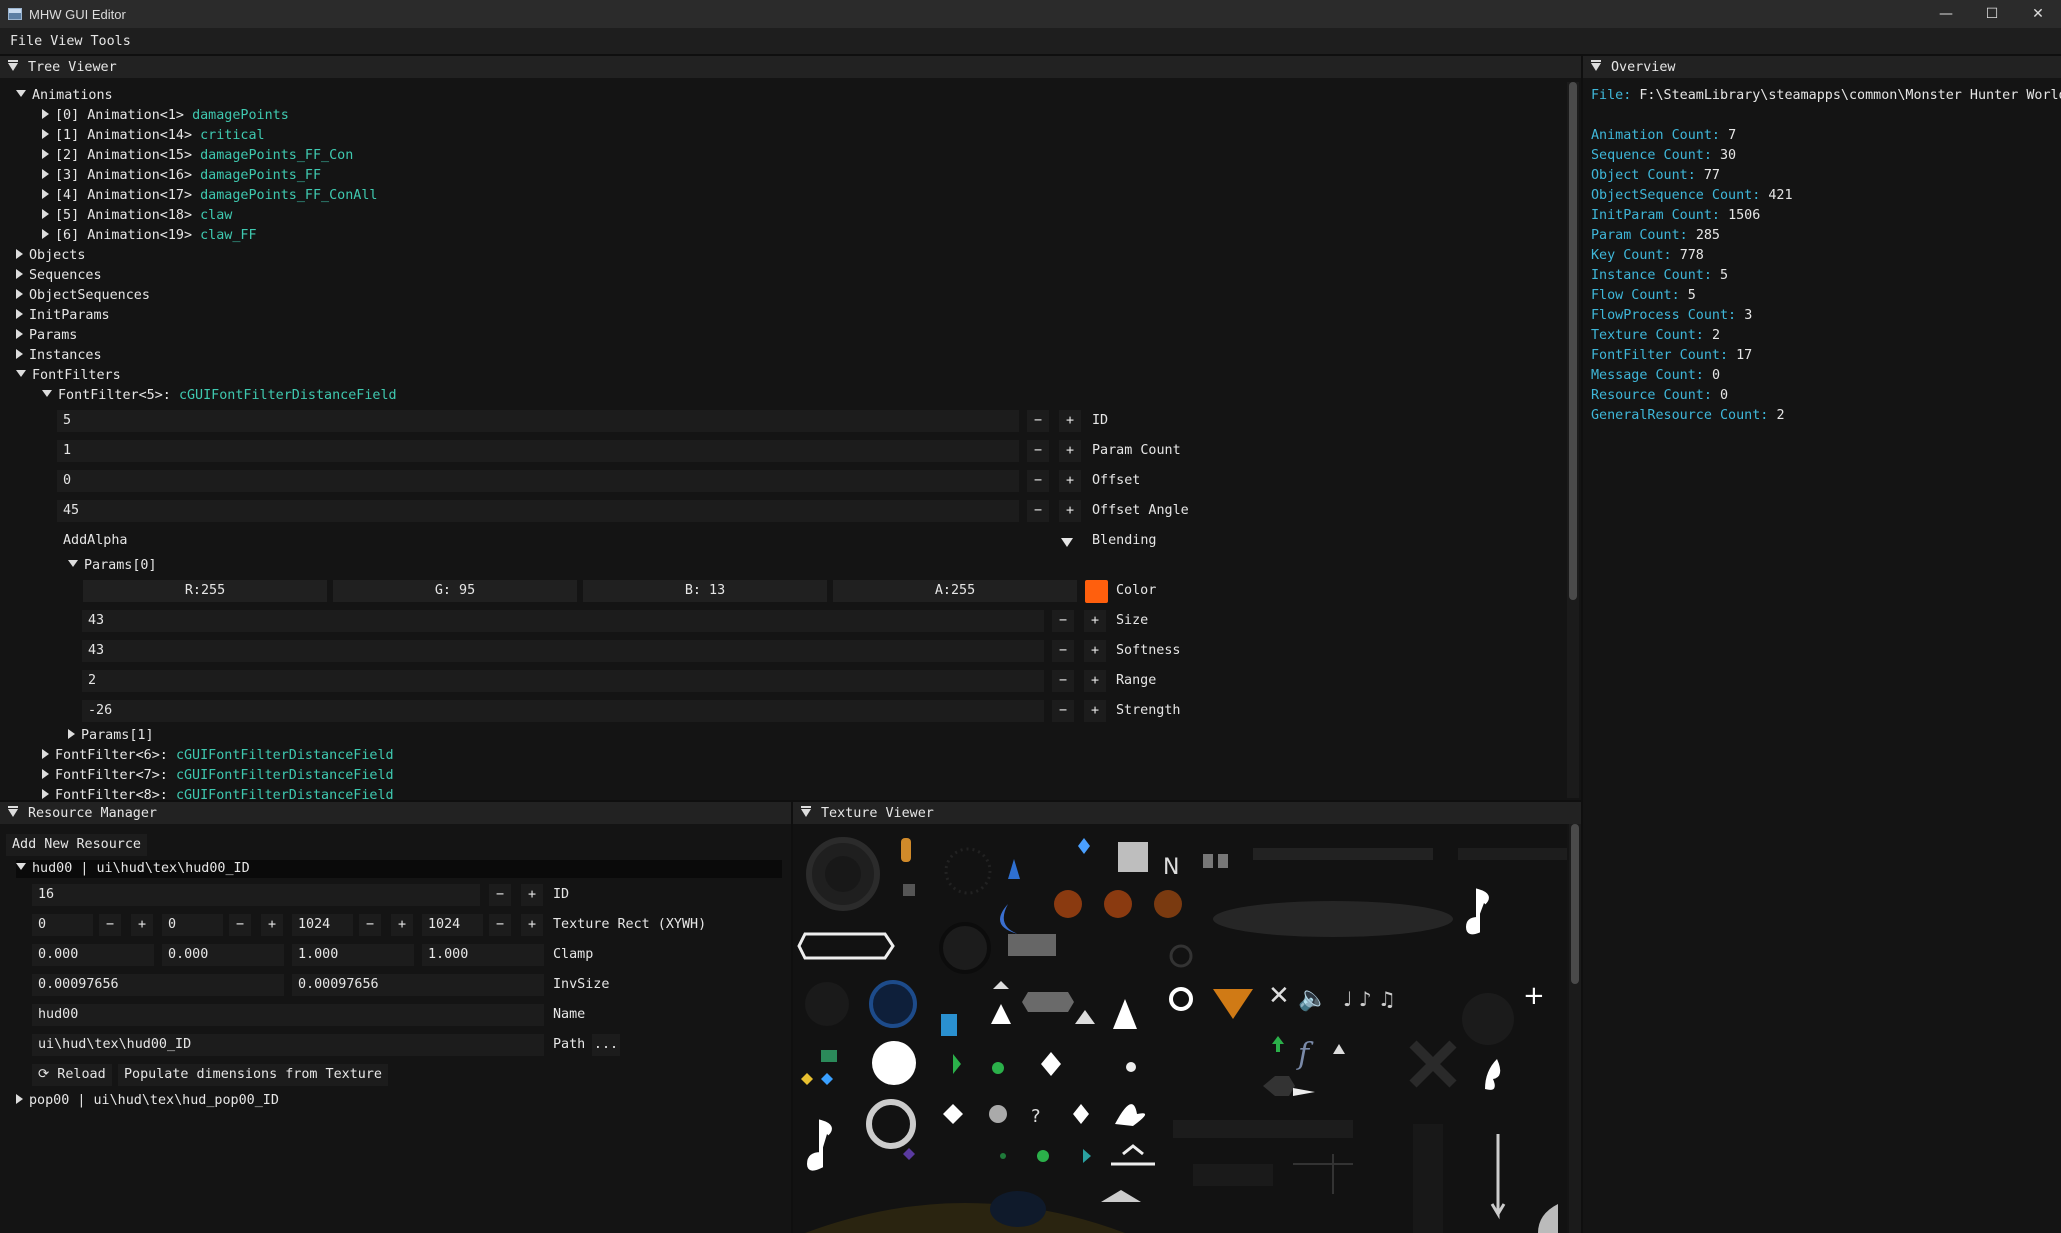  What do you see at coordinates (563, 621) in the screenshot?
I see `size-input: 43` at bounding box center [563, 621].